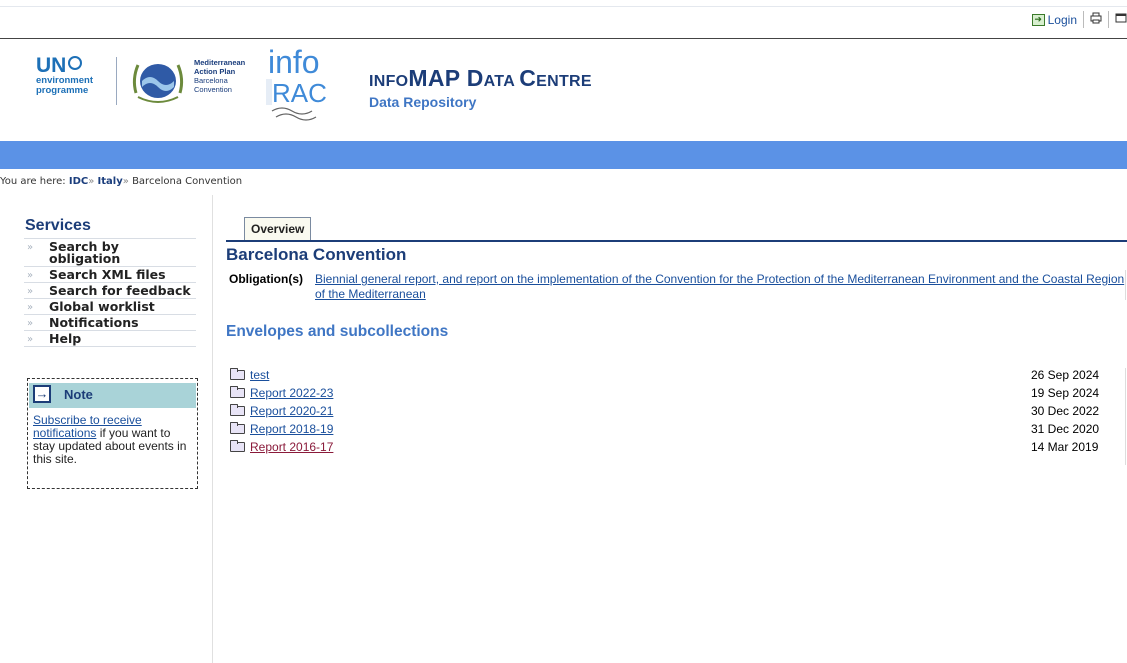 The image size is (1127, 663). What do you see at coordinates (291, 447) in the screenshot?
I see `envelope-link: Report 2016-17` at bounding box center [291, 447].